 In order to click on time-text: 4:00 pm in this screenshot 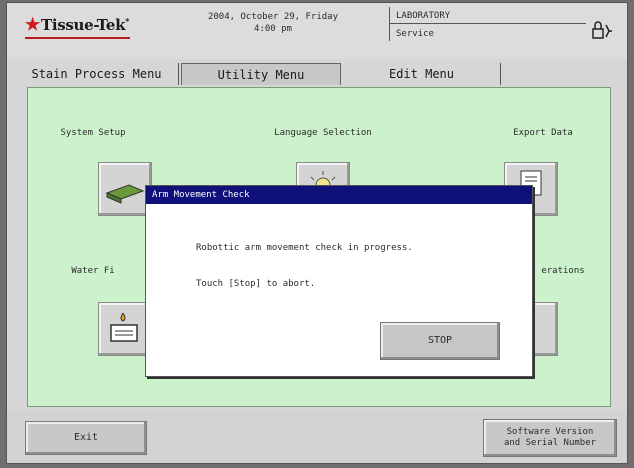, I will do `click(273, 29)`.